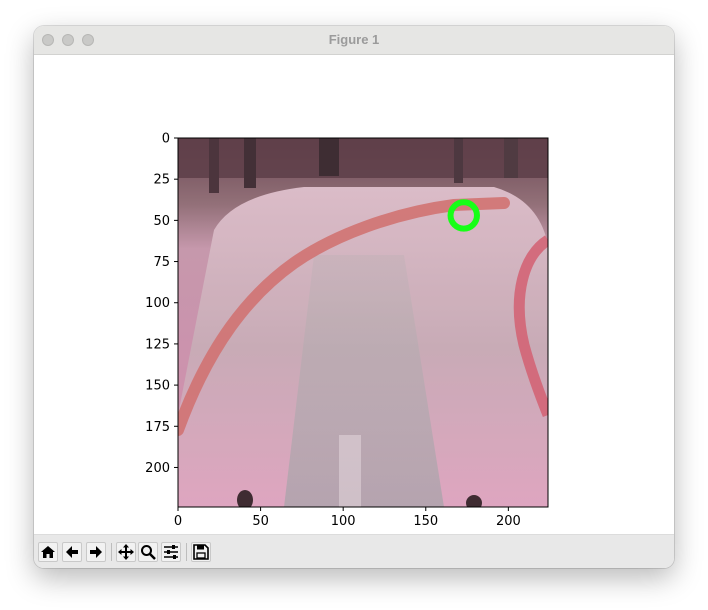 The image size is (708, 610). Describe the element at coordinates (157, 303) in the screenshot. I see `y-tick-label: 100` at that location.